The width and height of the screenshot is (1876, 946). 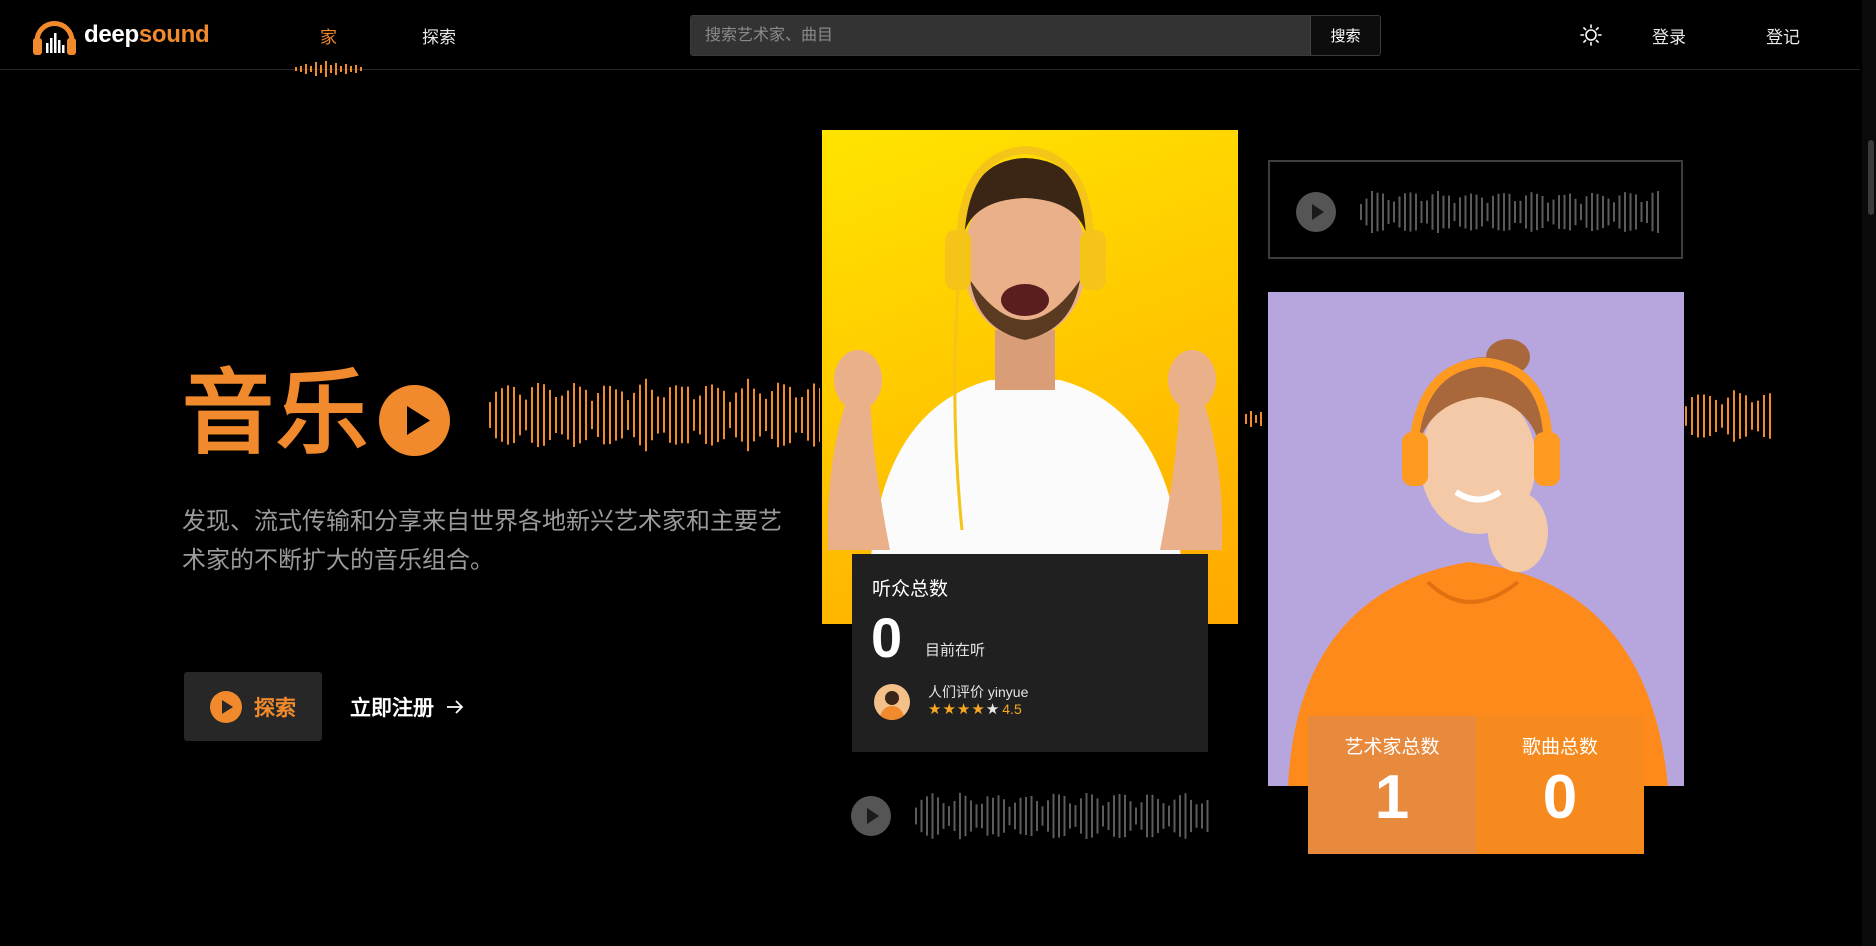 What do you see at coordinates (1869, 473) in the screenshot?
I see `scrollbar` at bounding box center [1869, 473].